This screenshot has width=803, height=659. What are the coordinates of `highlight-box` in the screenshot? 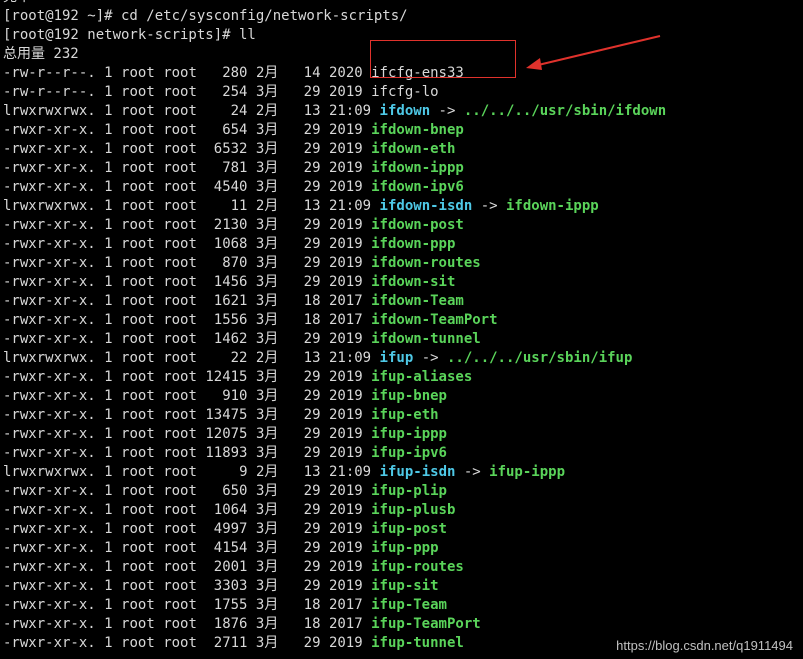 It's located at (443, 59).